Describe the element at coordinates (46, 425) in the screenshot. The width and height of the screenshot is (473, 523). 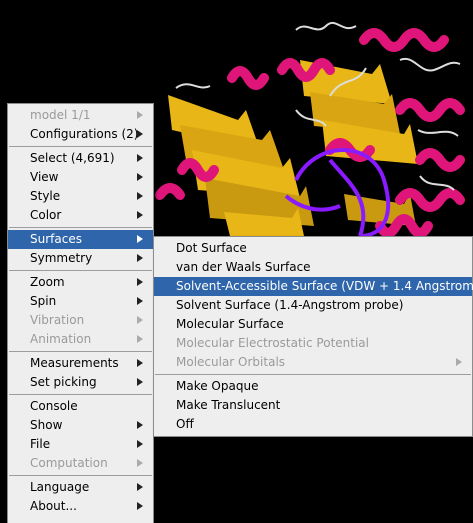
I see `menu-item-label: Show` at that location.